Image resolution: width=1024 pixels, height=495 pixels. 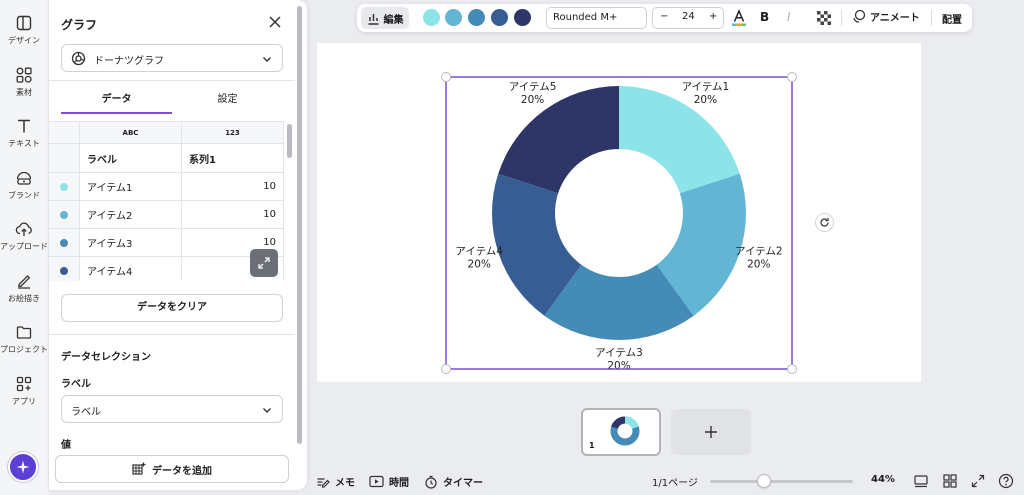 What do you see at coordinates (393, 20) in the screenshot?
I see `edit-label: 編集` at bounding box center [393, 20].